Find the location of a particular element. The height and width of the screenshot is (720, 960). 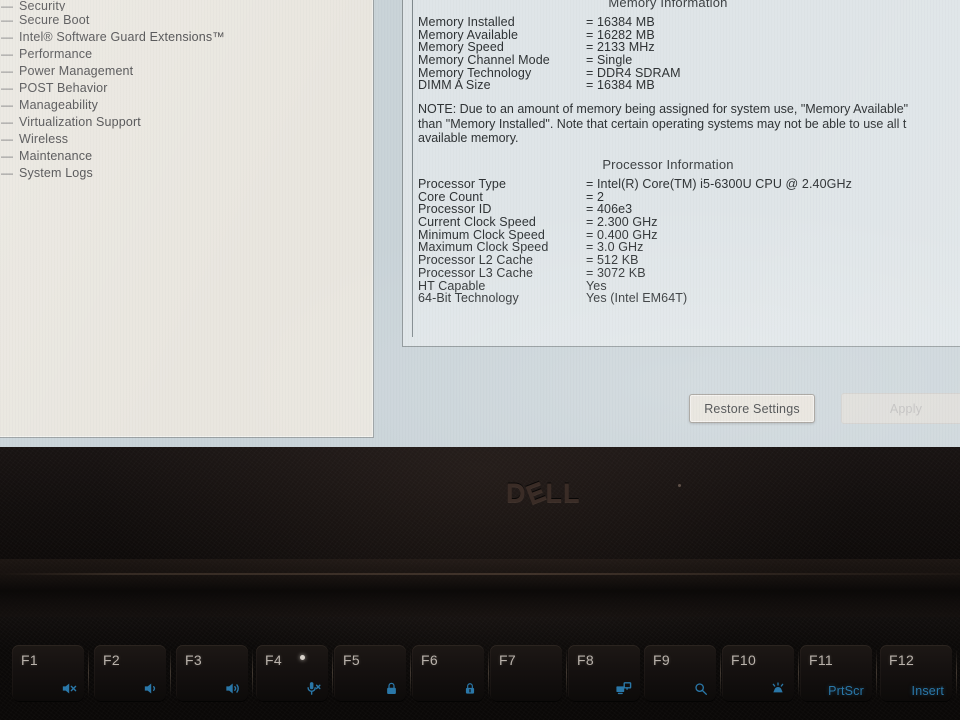

speaker-mute-icon is located at coordinates (68, 688).